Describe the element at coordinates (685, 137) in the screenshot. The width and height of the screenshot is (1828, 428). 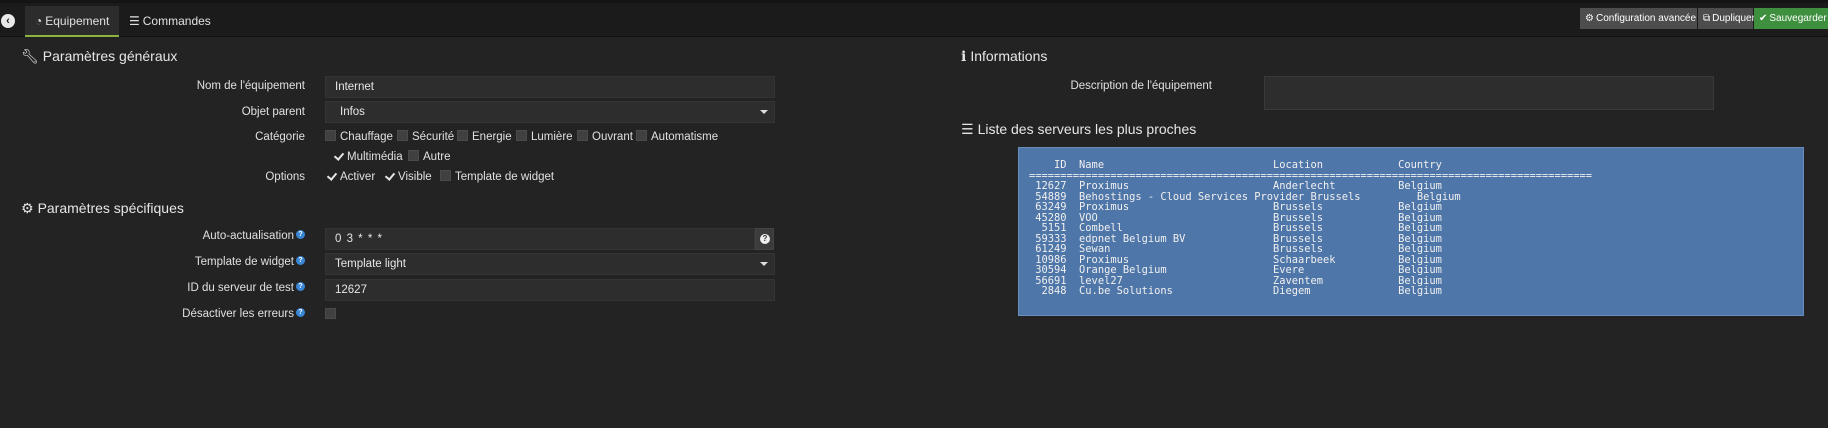
I see `checkbox-label: Automatisme` at that location.